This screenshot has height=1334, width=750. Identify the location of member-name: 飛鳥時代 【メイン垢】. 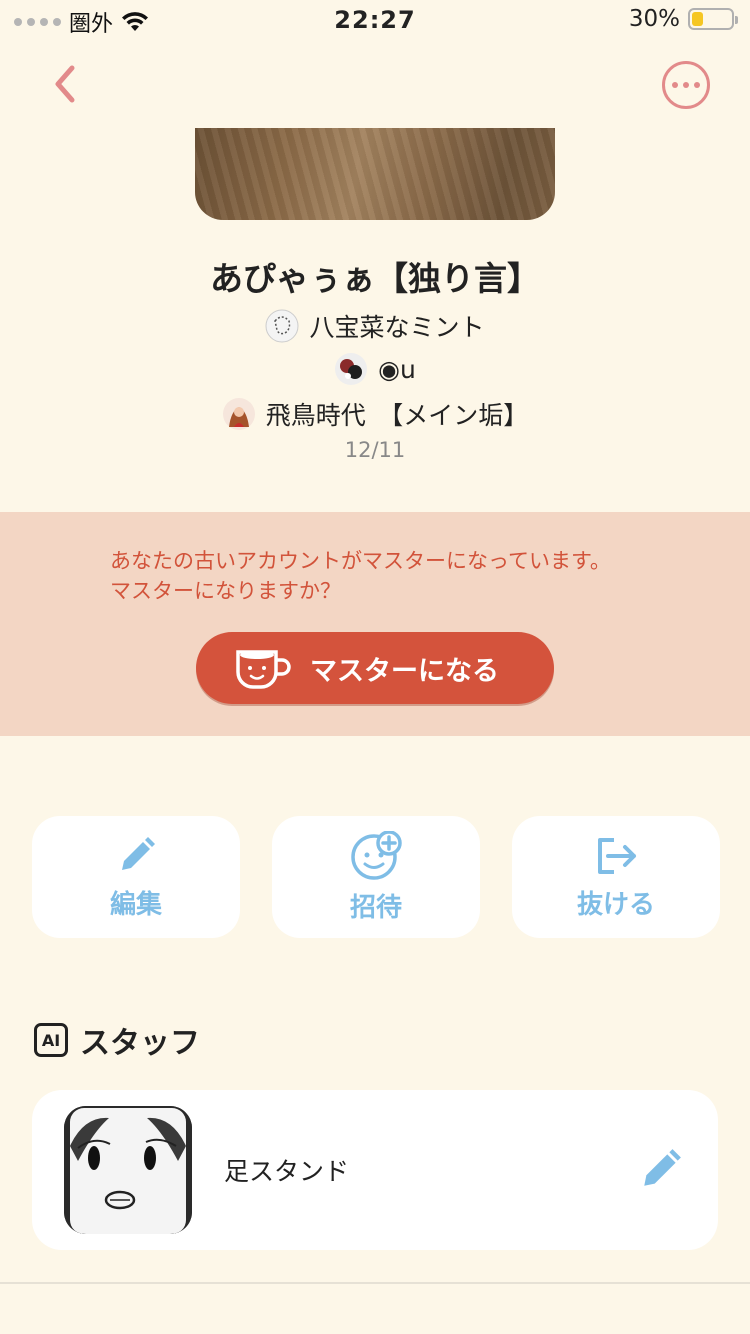
(397, 415).